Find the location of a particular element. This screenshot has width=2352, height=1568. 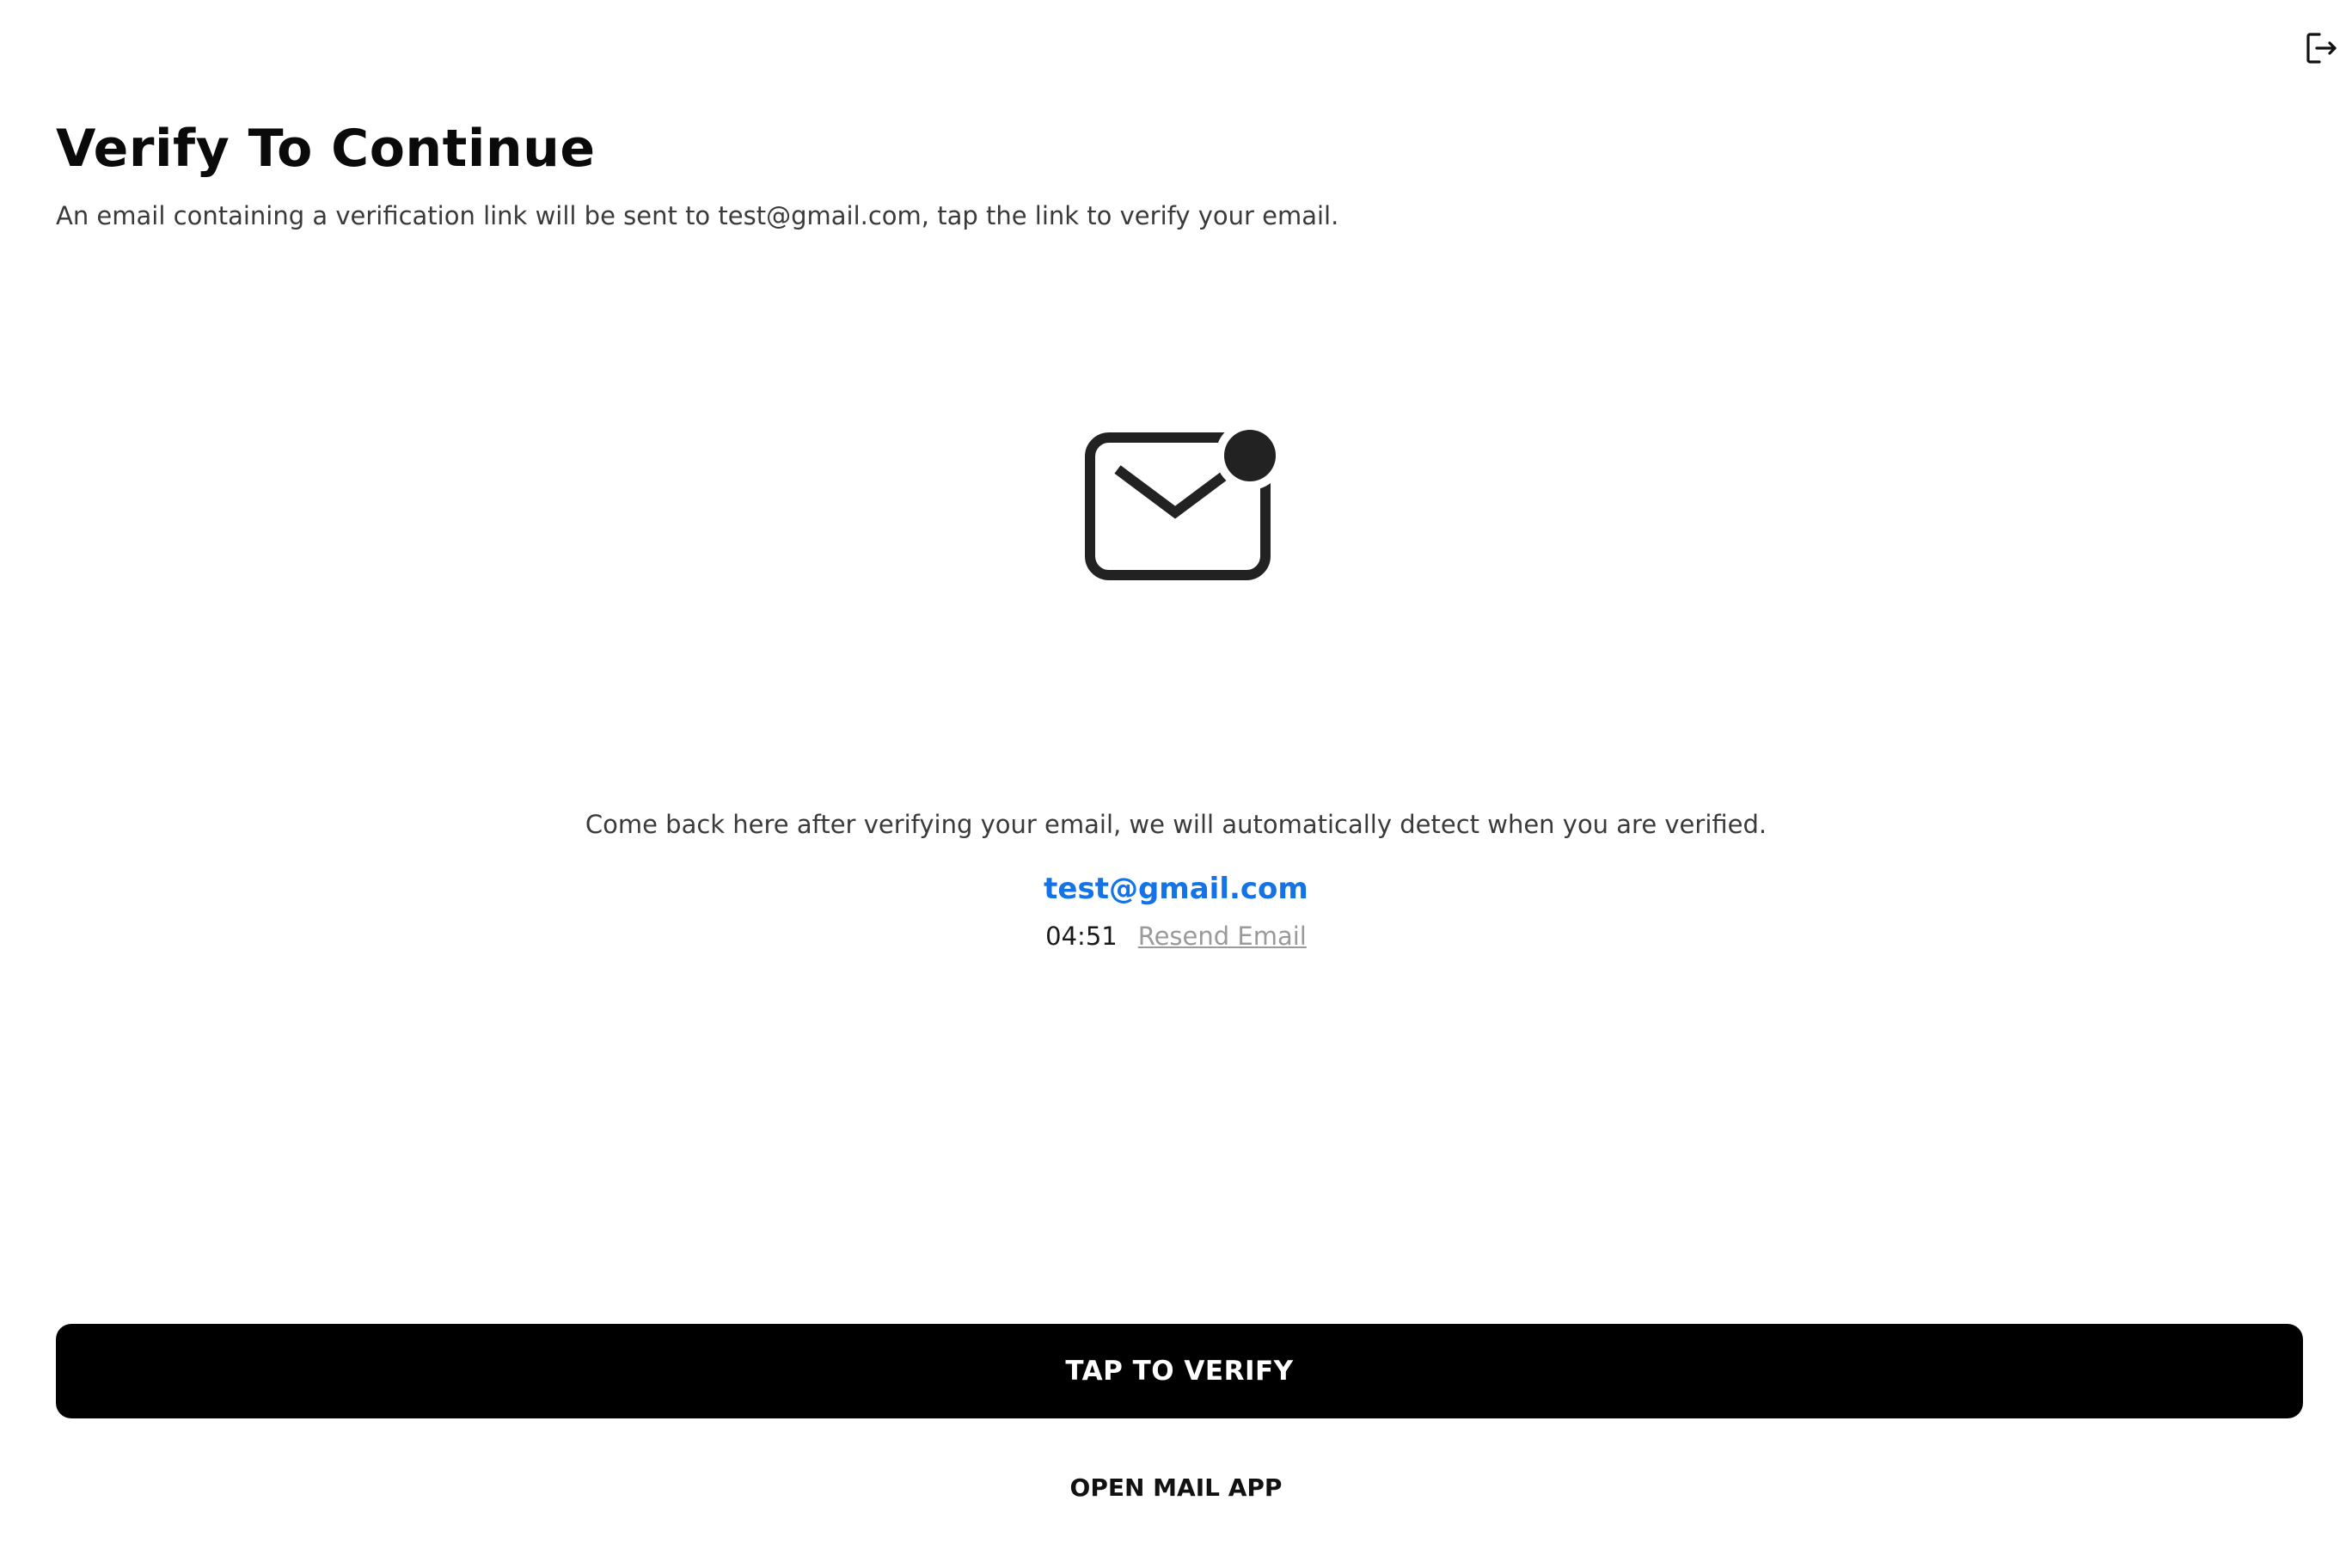

resend-countdown: 04:51 is located at coordinates (1081, 936).